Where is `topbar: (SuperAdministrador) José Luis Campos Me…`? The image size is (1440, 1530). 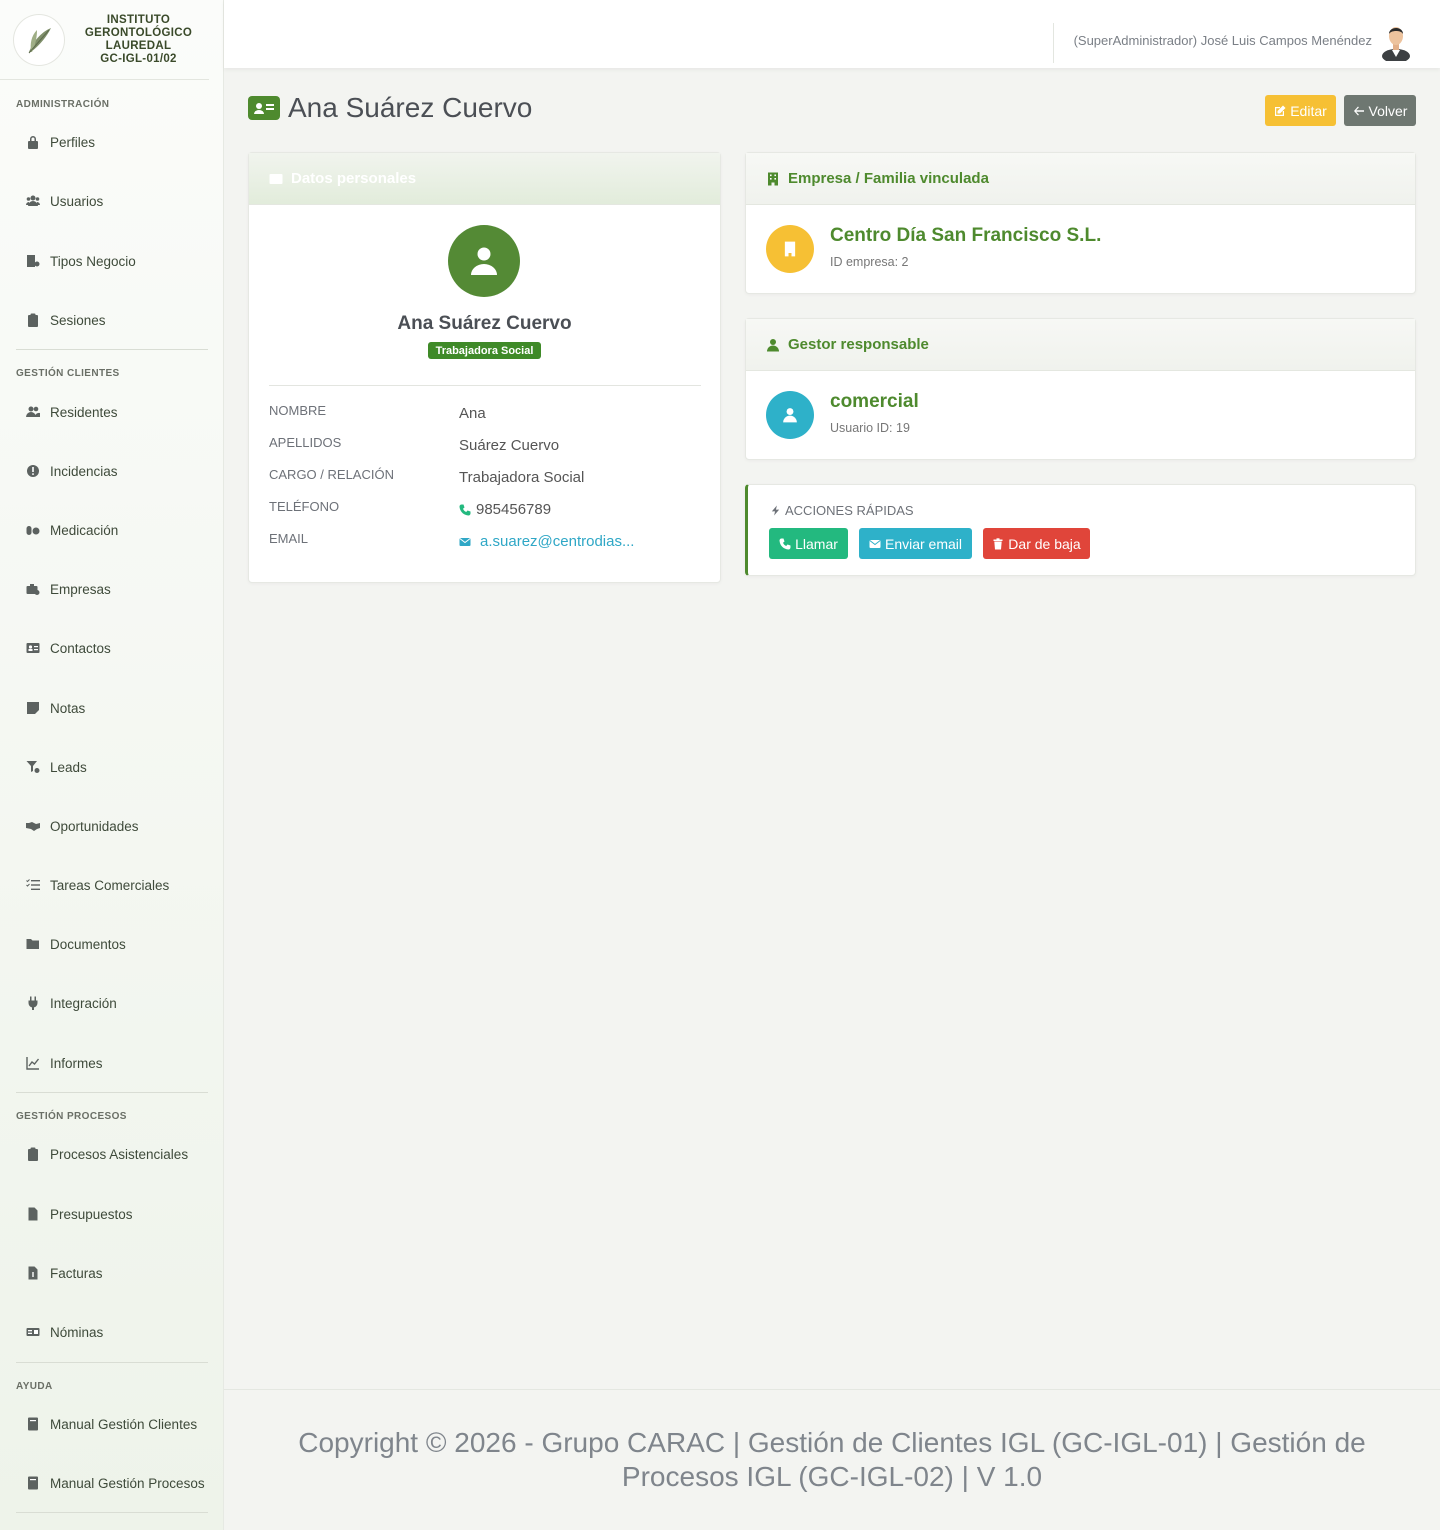 topbar: (SuperAdministrador) José Luis Campos Me… is located at coordinates (832, 34).